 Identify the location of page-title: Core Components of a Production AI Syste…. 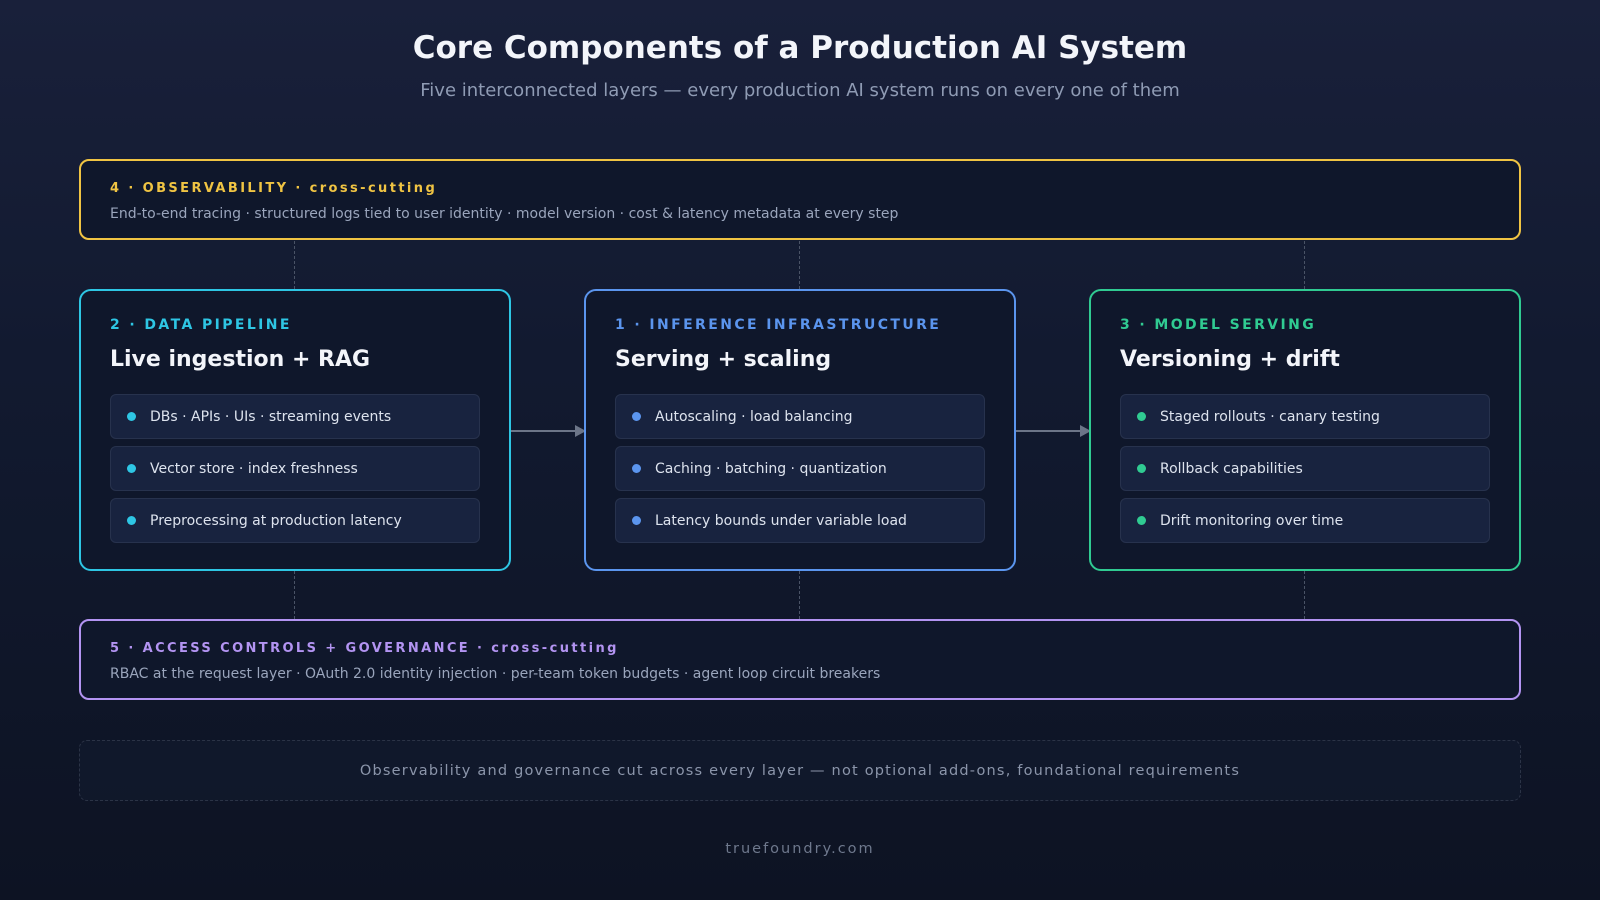
(800, 48).